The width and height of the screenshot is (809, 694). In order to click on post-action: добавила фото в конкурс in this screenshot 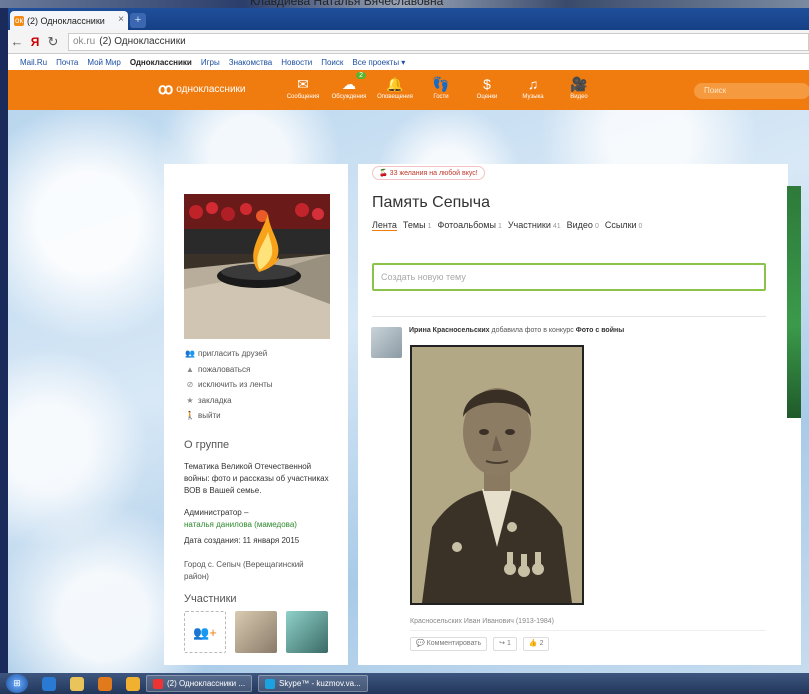, I will do `click(532, 330)`.